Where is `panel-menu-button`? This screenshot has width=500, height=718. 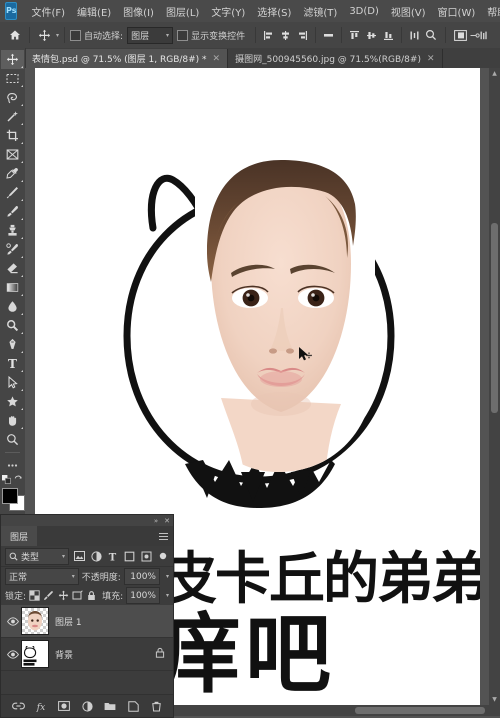 panel-menu-button is located at coordinates (166, 536).